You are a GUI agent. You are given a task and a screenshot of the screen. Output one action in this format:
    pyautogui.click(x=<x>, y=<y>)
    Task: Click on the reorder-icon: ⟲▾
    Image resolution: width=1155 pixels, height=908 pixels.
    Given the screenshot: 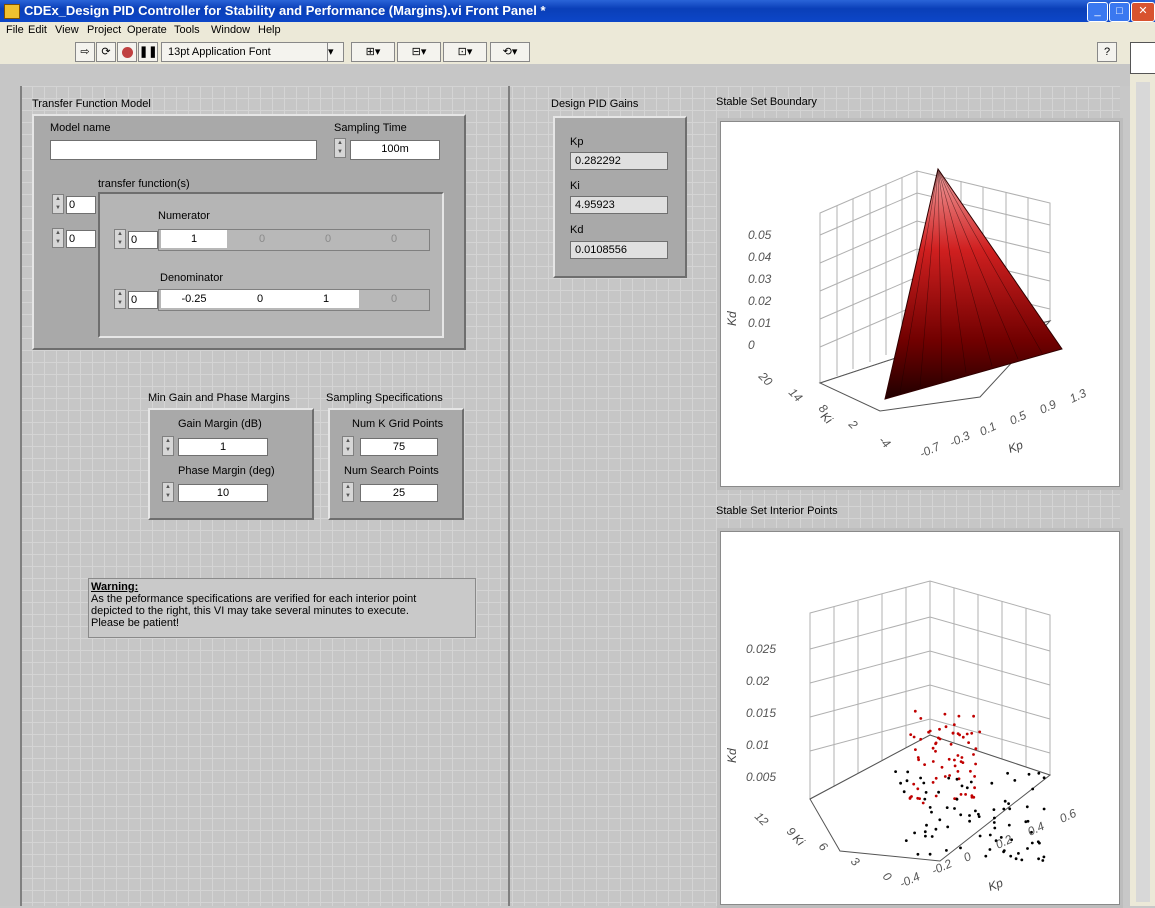 What is the action you would take?
    pyautogui.click(x=510, y=52)
    